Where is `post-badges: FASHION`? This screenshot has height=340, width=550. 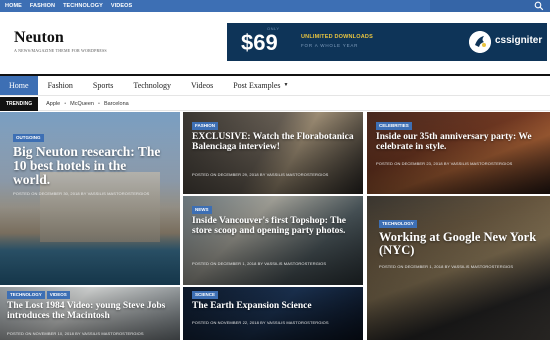 post-badges: FASHION is located at coordinates (205, 126).